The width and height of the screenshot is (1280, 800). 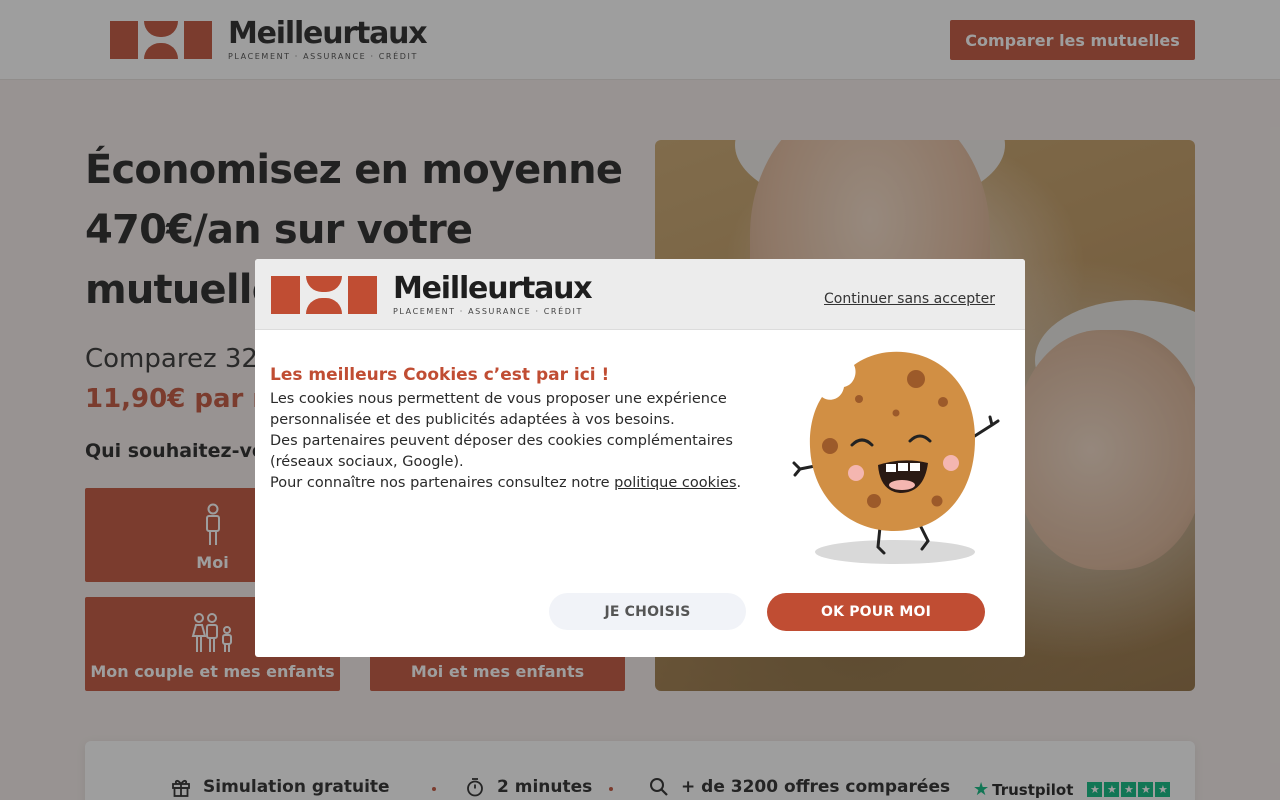 What do you see at coordinates (324, 295) in the screenshot?
I see `logo-mark-icon` at bounding box center [324, 295].